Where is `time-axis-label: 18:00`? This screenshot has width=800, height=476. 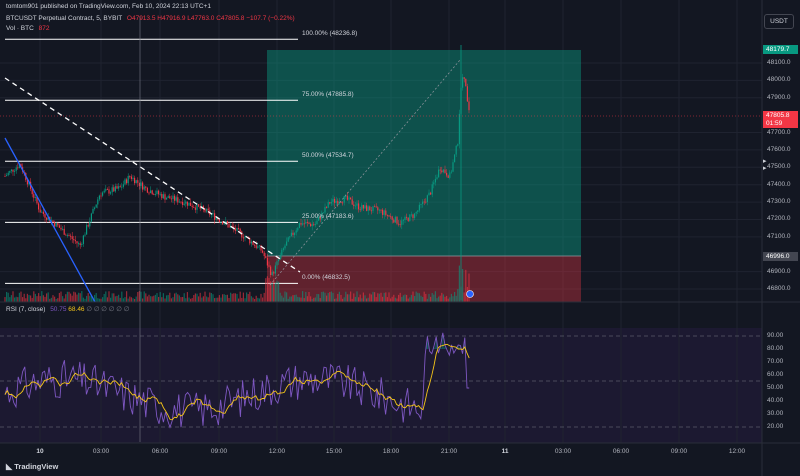
time-axis-label: 18:00 is located at coordinates (391, 451).